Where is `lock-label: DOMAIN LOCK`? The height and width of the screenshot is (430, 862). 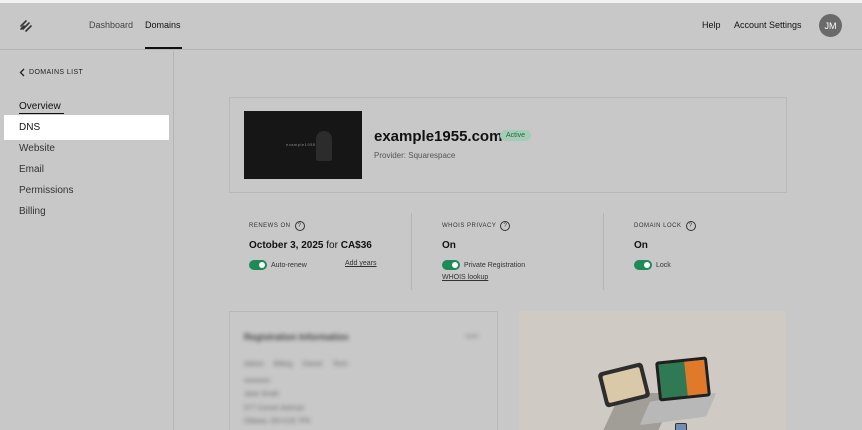
lock-label: DOMAIN LOCK is located at coordinates (658, 226).